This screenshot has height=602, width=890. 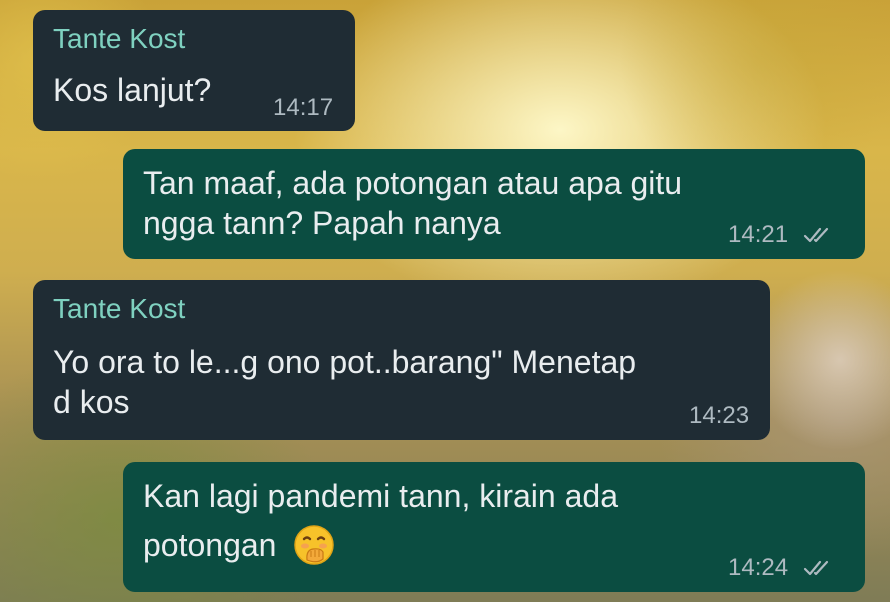 What do you see at coordinates (314, 549) in the screenshot?
I see `face-with-hand-over-mouth-emoji` at bounding box center [314, 549].